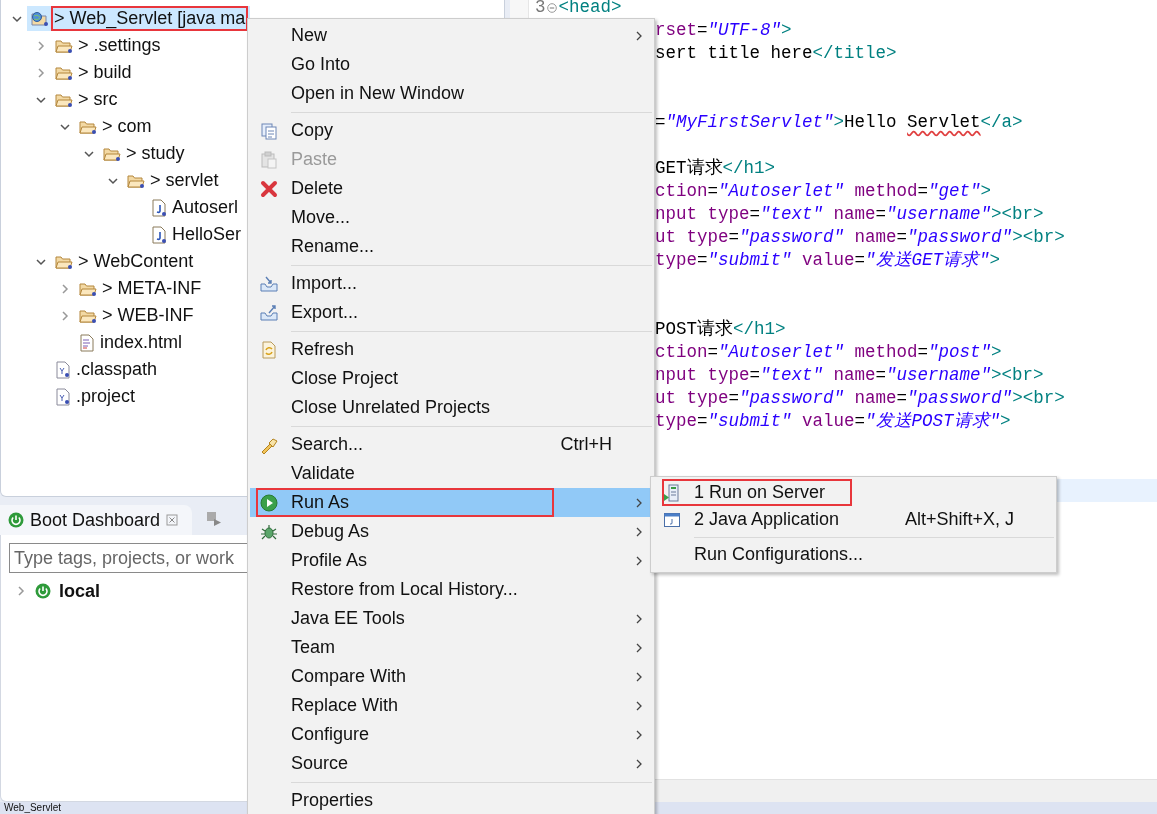 The height and width of the screenshot is (814, 1157). Describe the element at coordinates (451, 800) in the screenshot. I see `menu-item: Properties` at that location.